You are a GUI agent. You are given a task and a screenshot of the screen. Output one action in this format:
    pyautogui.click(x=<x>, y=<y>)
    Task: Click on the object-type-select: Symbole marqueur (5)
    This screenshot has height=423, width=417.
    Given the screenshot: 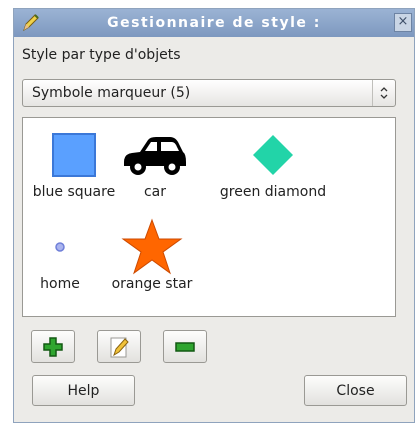 What is the action you would take?
    pyautogui.click(x=209, y=93)
    